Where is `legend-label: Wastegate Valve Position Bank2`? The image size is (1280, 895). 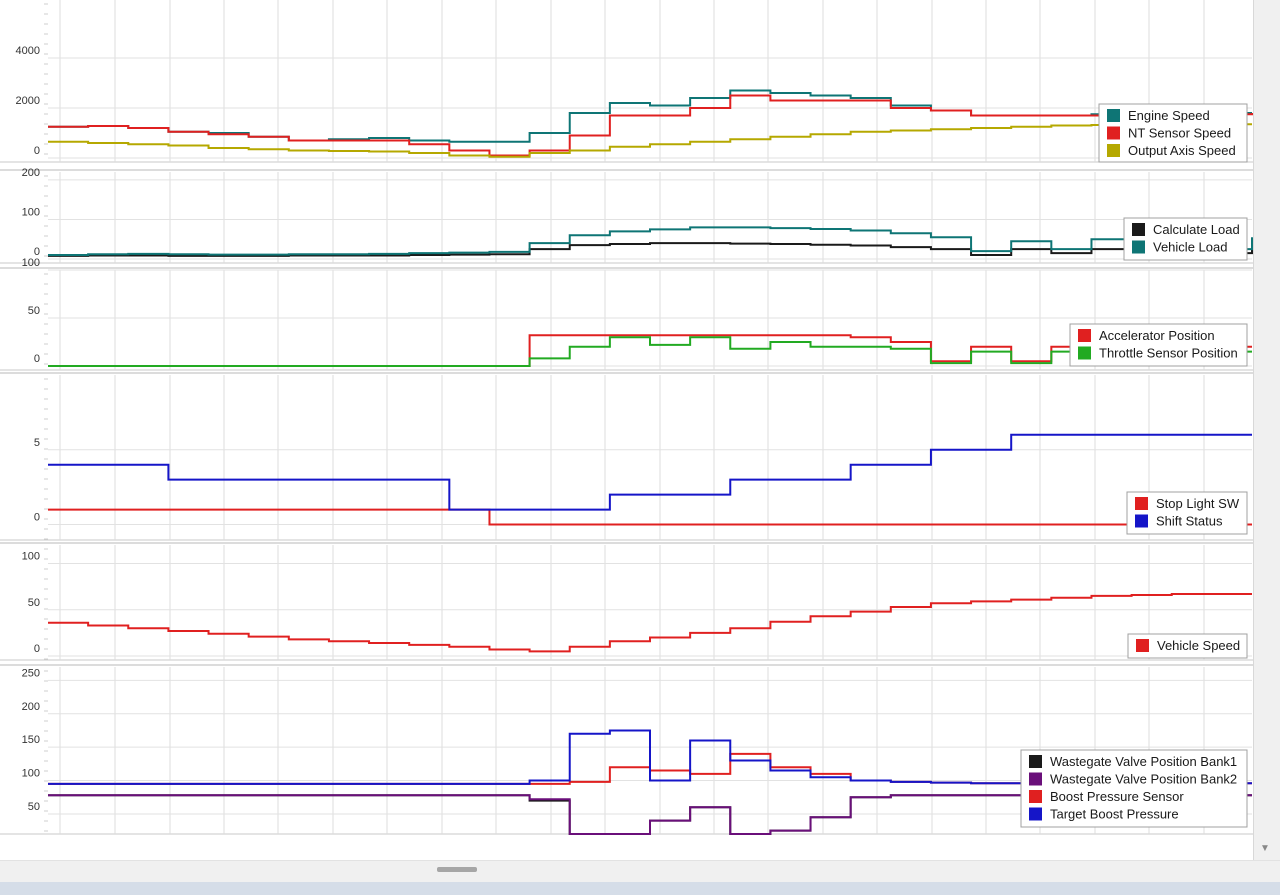 legend-label: Wastegate Valve Position Bank2 is located at coordinates (1143, 779).